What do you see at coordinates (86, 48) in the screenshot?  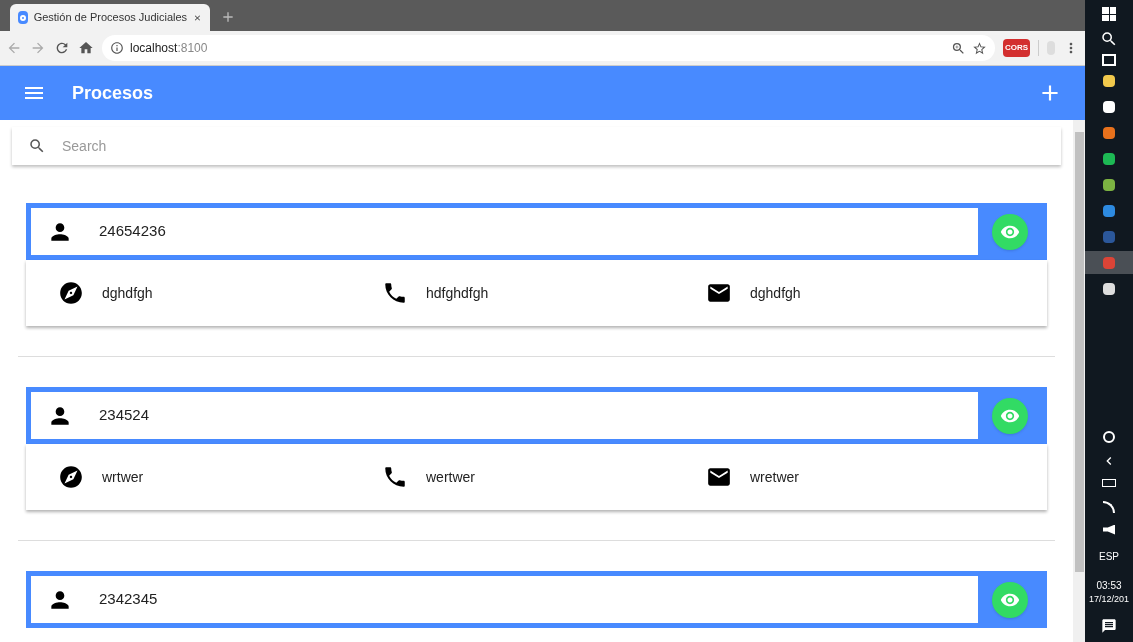 I see `home-icon` at bounding box center [86, 48].